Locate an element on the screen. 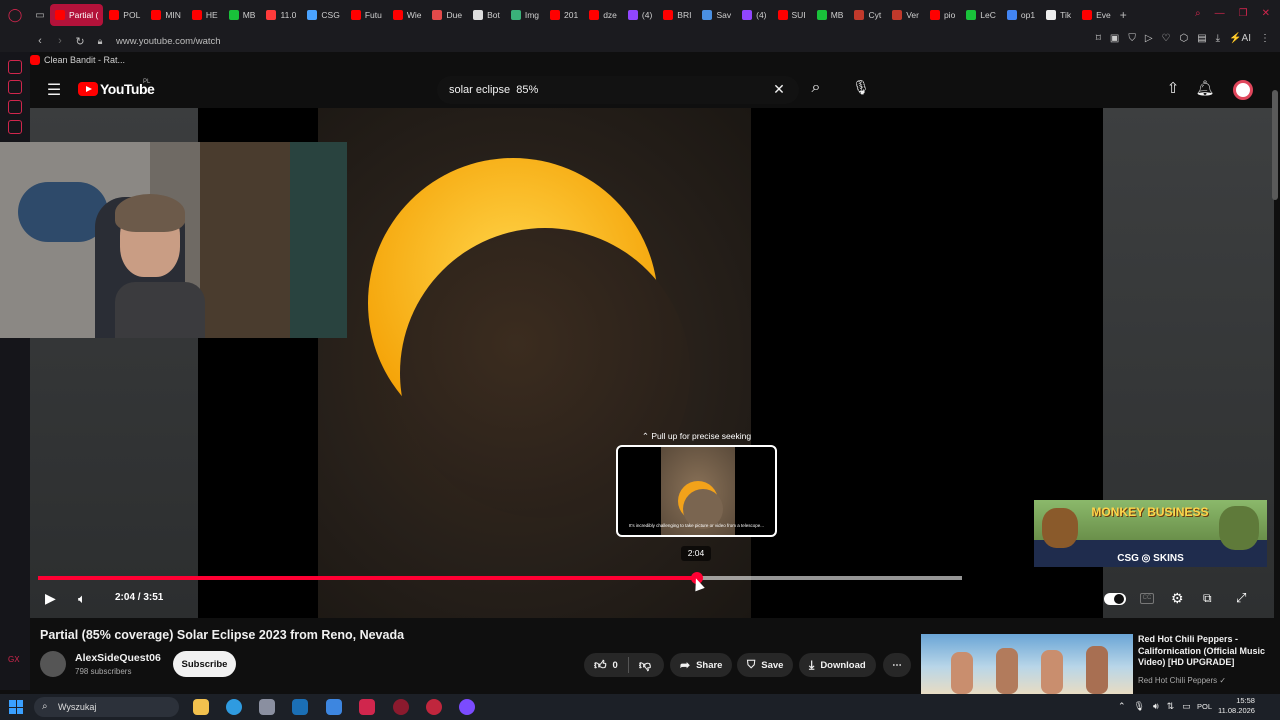 The image size is (1280, 720). account-avatar is located at coordinates (1243, 90).